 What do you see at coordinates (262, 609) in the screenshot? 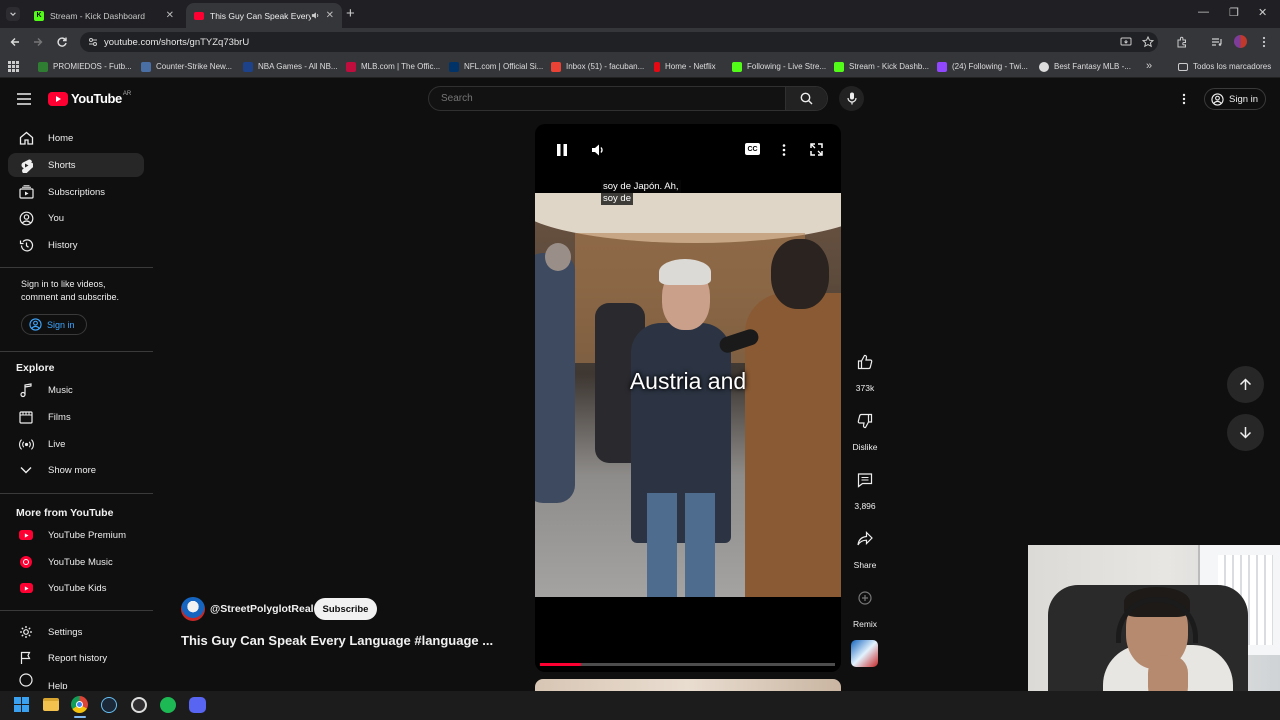
I see `channel-name: @StreetPolyglotReal` at bounding box center [262, 609].